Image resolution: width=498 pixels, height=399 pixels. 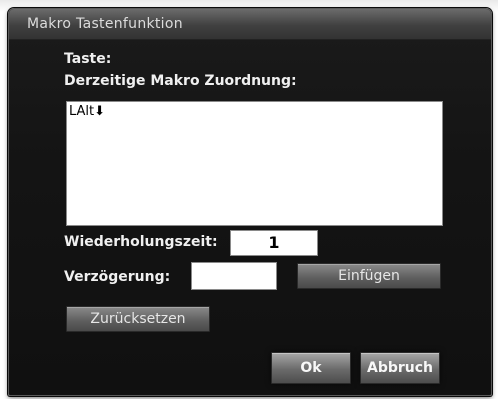 What do you see at coordinates (234, 276) in the screenshot?
I see `delay-field` at bounding box center [234, 276].